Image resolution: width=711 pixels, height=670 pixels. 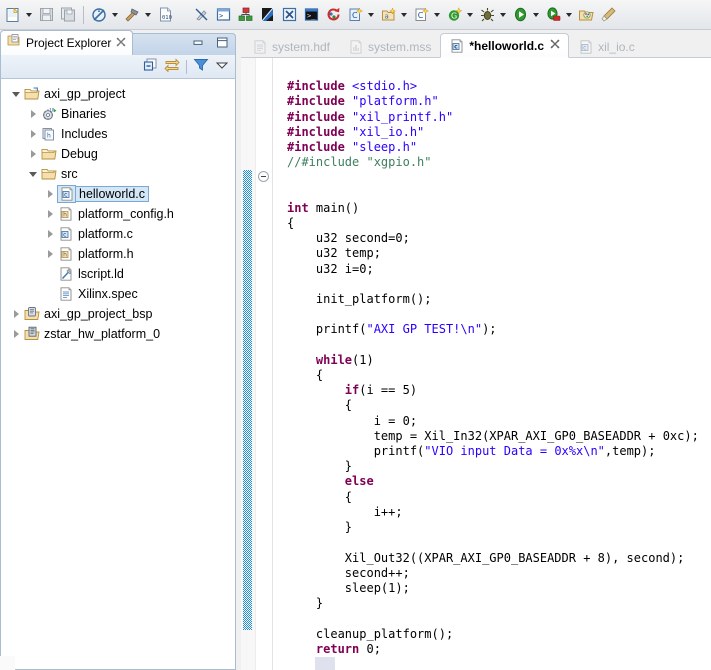 What do you see at coordinates (18, 15) in the screenshot?
I see `new-button` at bounding box center [18, 15].